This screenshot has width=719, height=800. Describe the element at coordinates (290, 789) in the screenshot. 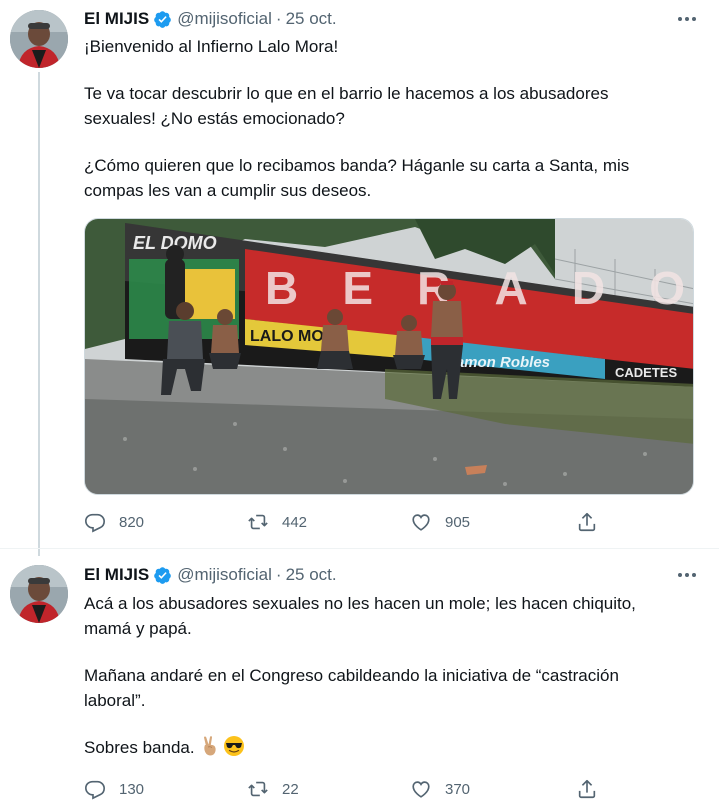

I see `retweet-count: 22` at that location.